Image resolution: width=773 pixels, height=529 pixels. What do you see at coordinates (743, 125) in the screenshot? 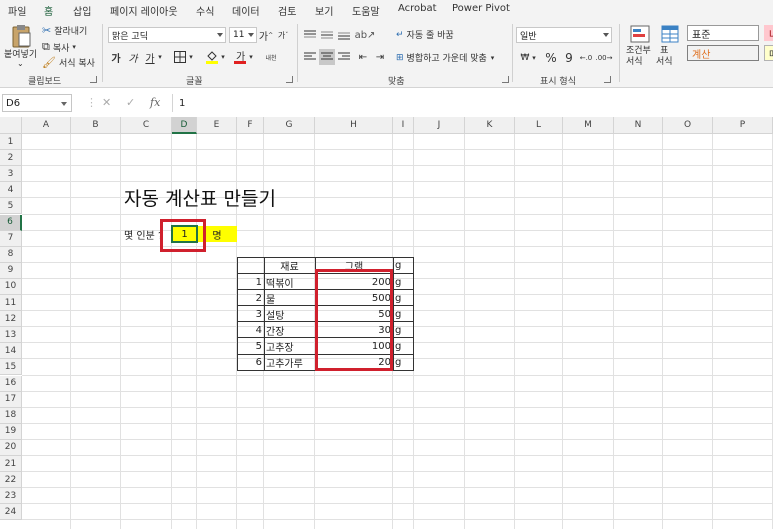
I see `column-header-p: P` at bounding box center [743, 125].